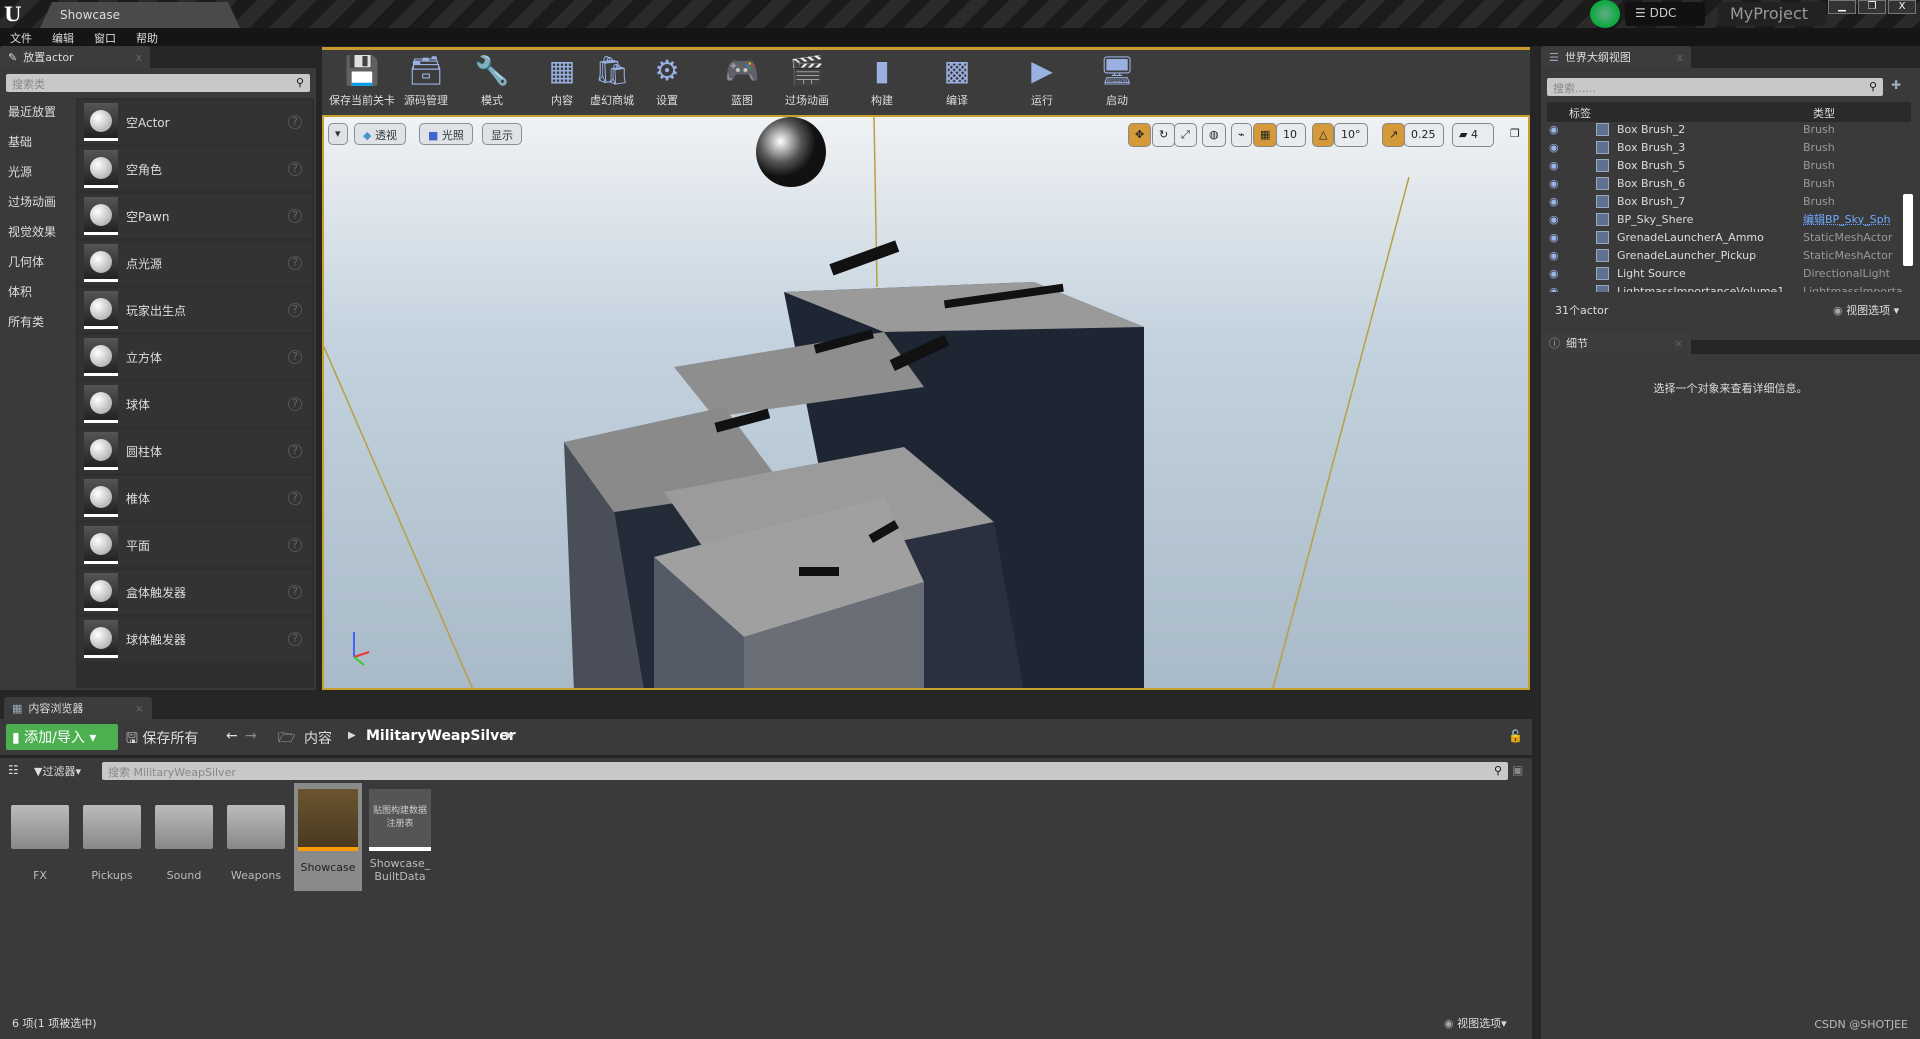 The height and width of the screenshot is (1039, 1920). Describe the element at coordinates (1721, 273) in the screenshot. I see `outliner-row: ◉ Light Source DirectionalLight` at that location.